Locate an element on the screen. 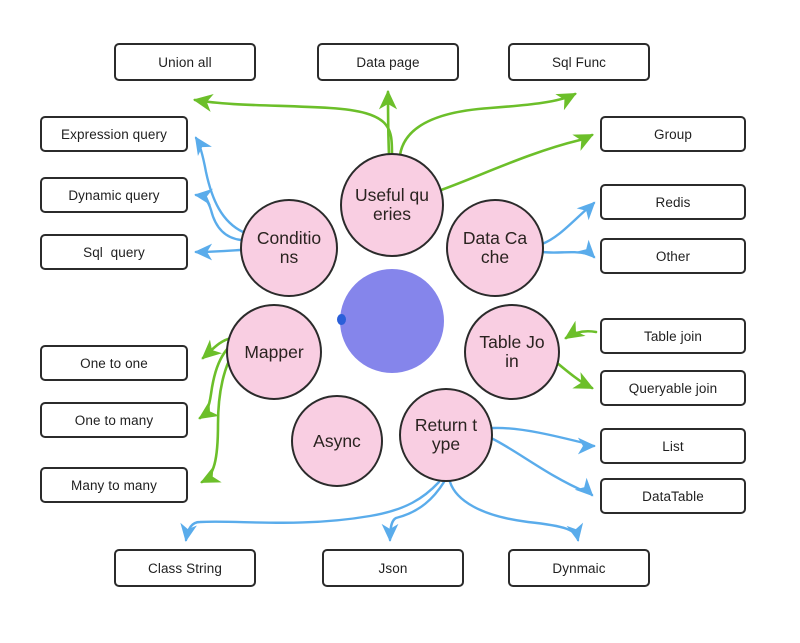 The image size is (800, 643). circle-data-cache-label: Data Cache is located at coordinates (495, 247).